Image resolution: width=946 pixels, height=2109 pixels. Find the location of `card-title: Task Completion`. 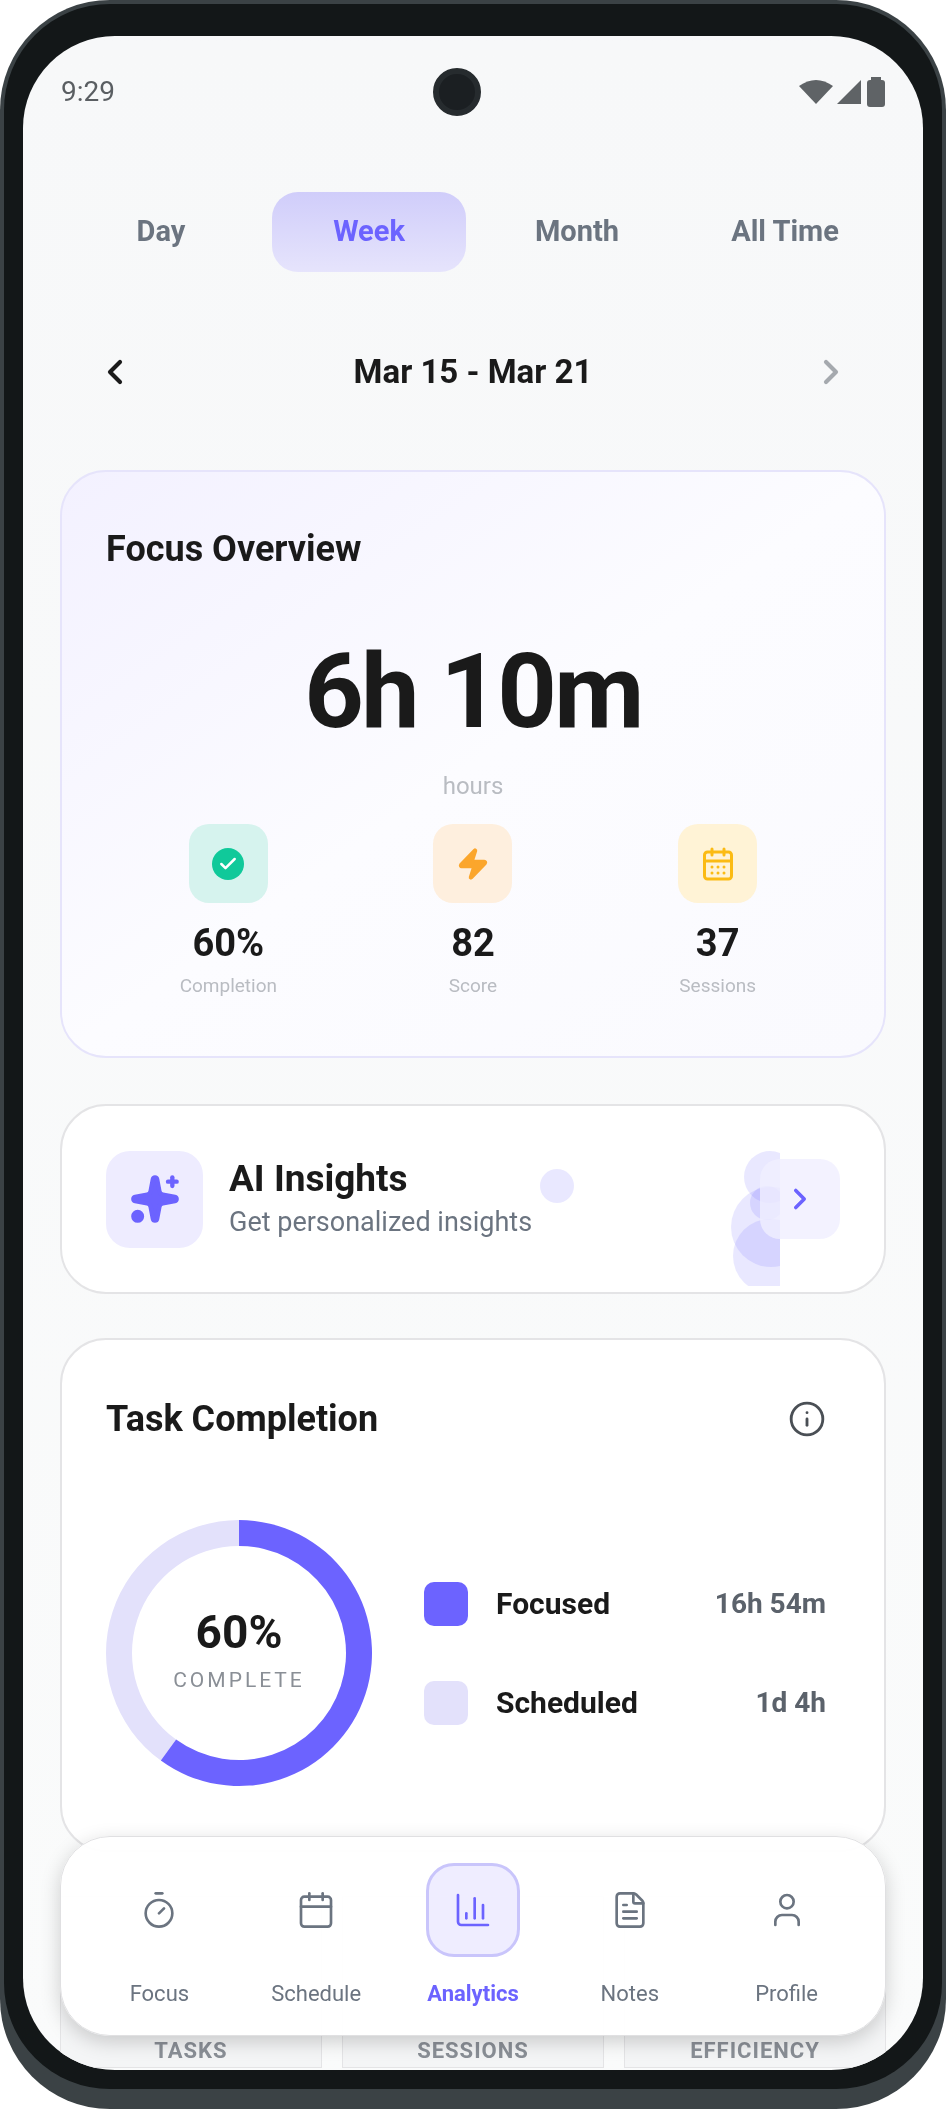

card-title: Task Completion is located at coordinates (242, 1419).